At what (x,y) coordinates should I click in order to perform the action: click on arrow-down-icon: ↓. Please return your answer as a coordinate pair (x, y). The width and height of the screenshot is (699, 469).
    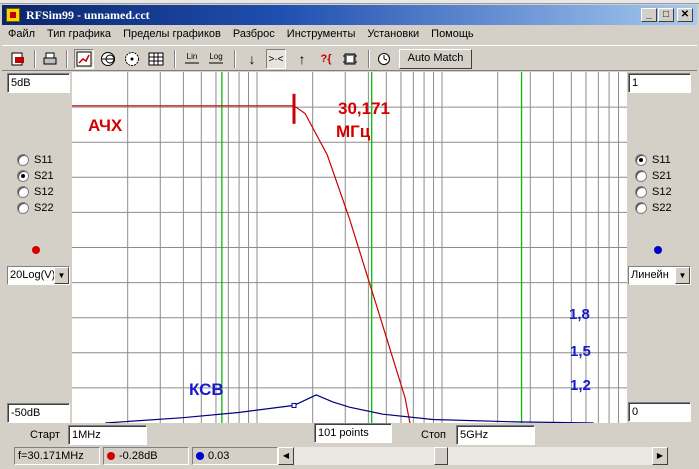
    Looking at the image, I should click on (252, 59).